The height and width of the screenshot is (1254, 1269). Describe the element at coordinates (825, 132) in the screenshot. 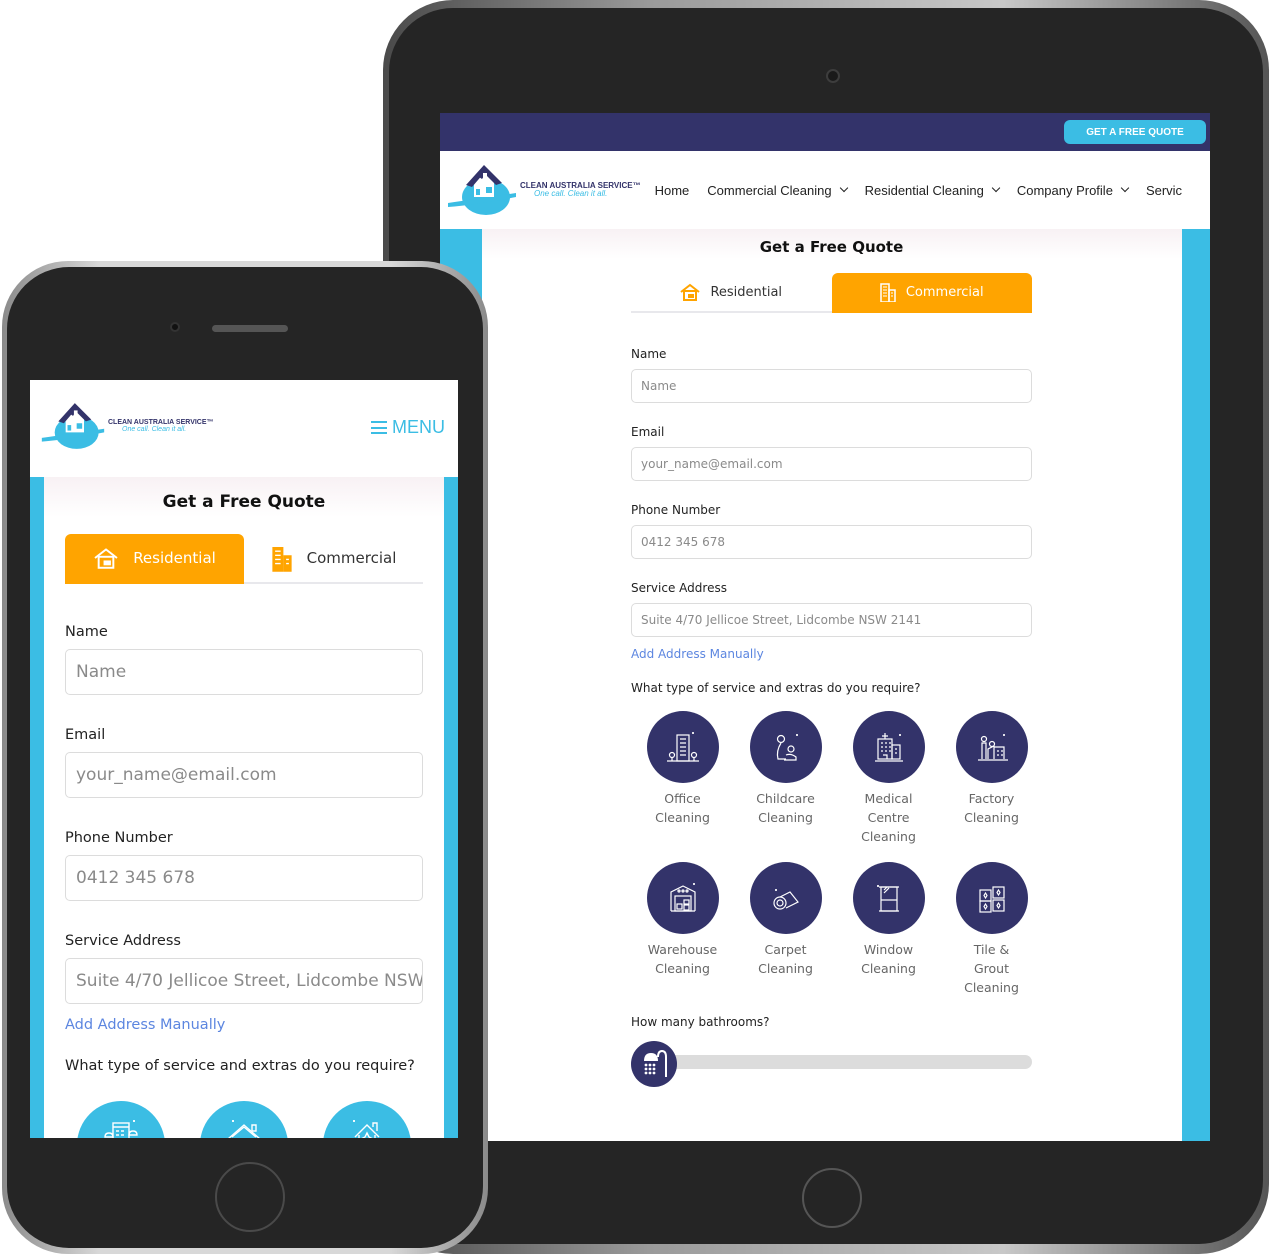

I see `top-bar: GET A FREE QUOTE` at that location.